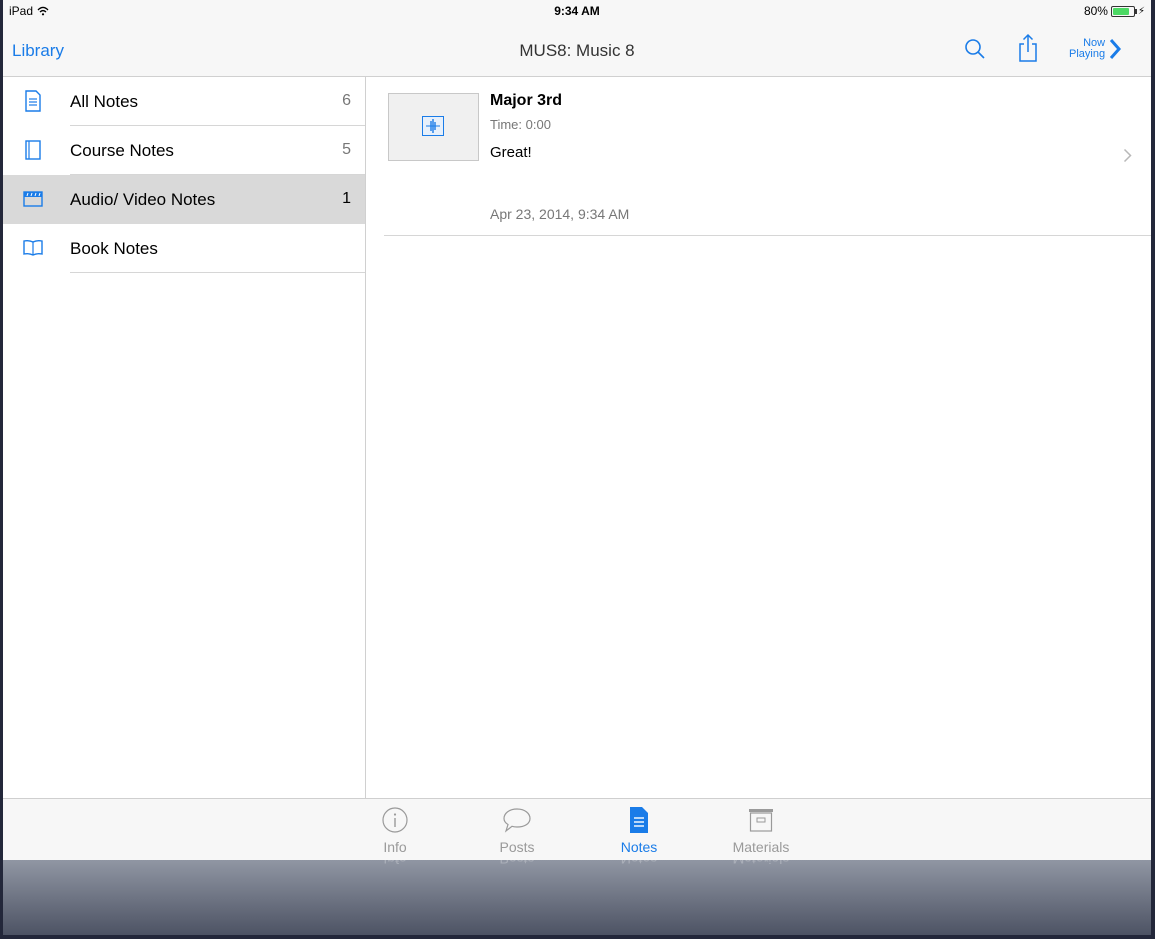  What do you see at coordinates (639, 847) in the screenshot?
I see `tab-label: Notes` at bounding box center [639, 847].